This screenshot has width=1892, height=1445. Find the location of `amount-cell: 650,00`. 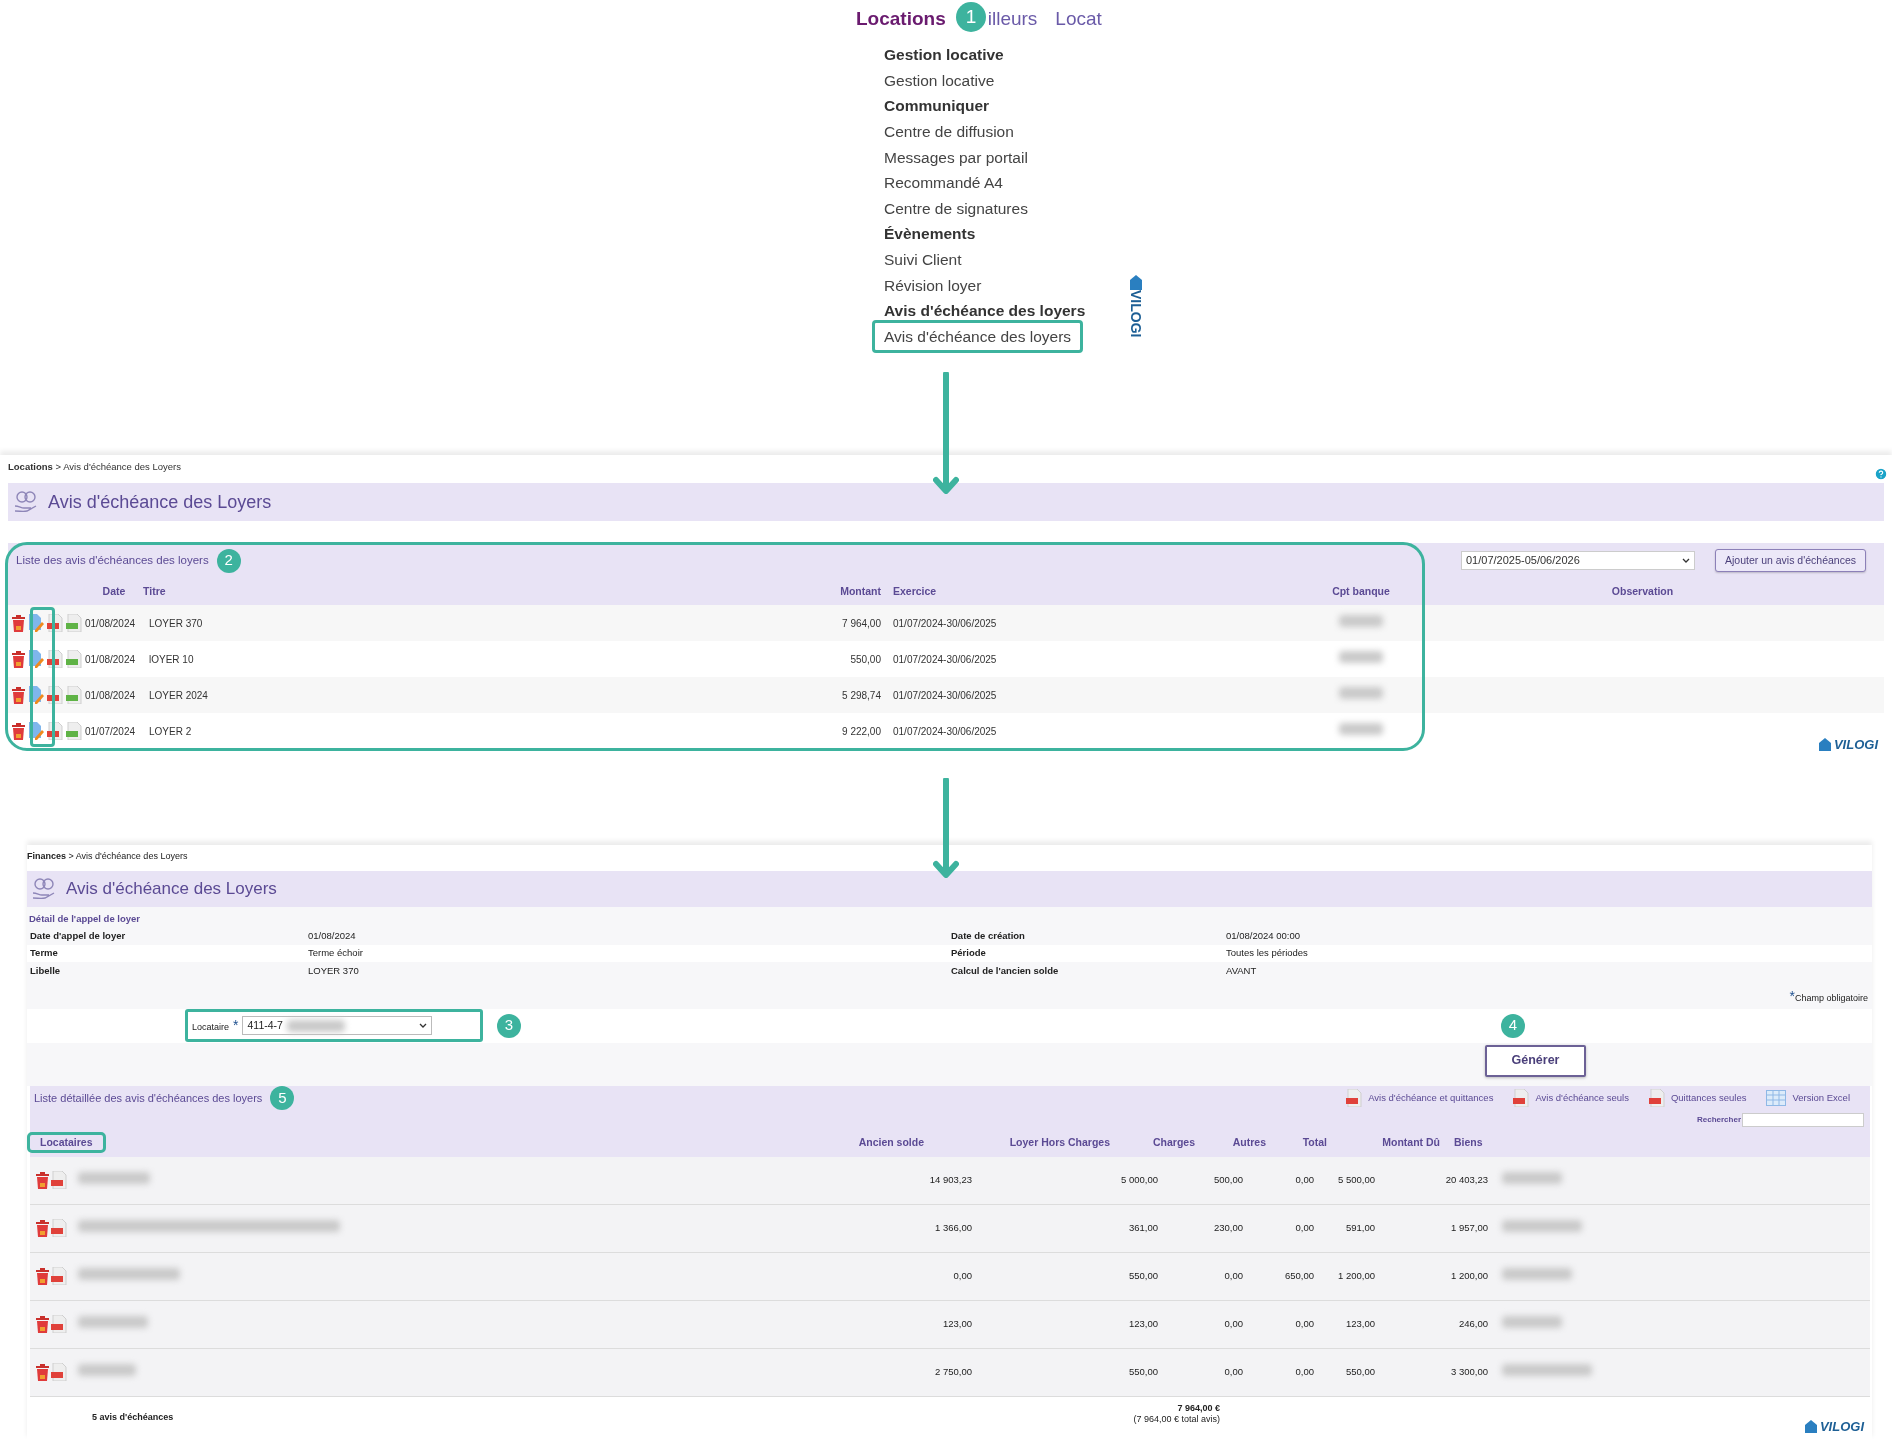

amount-cell: 650,00 is located at coordinates (1299, 1275).